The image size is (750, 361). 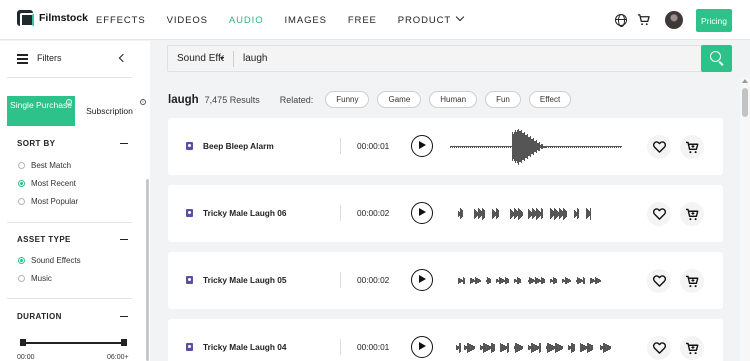 I want to click on tab-subscription: Subscription i, so click(x=110, y=111).